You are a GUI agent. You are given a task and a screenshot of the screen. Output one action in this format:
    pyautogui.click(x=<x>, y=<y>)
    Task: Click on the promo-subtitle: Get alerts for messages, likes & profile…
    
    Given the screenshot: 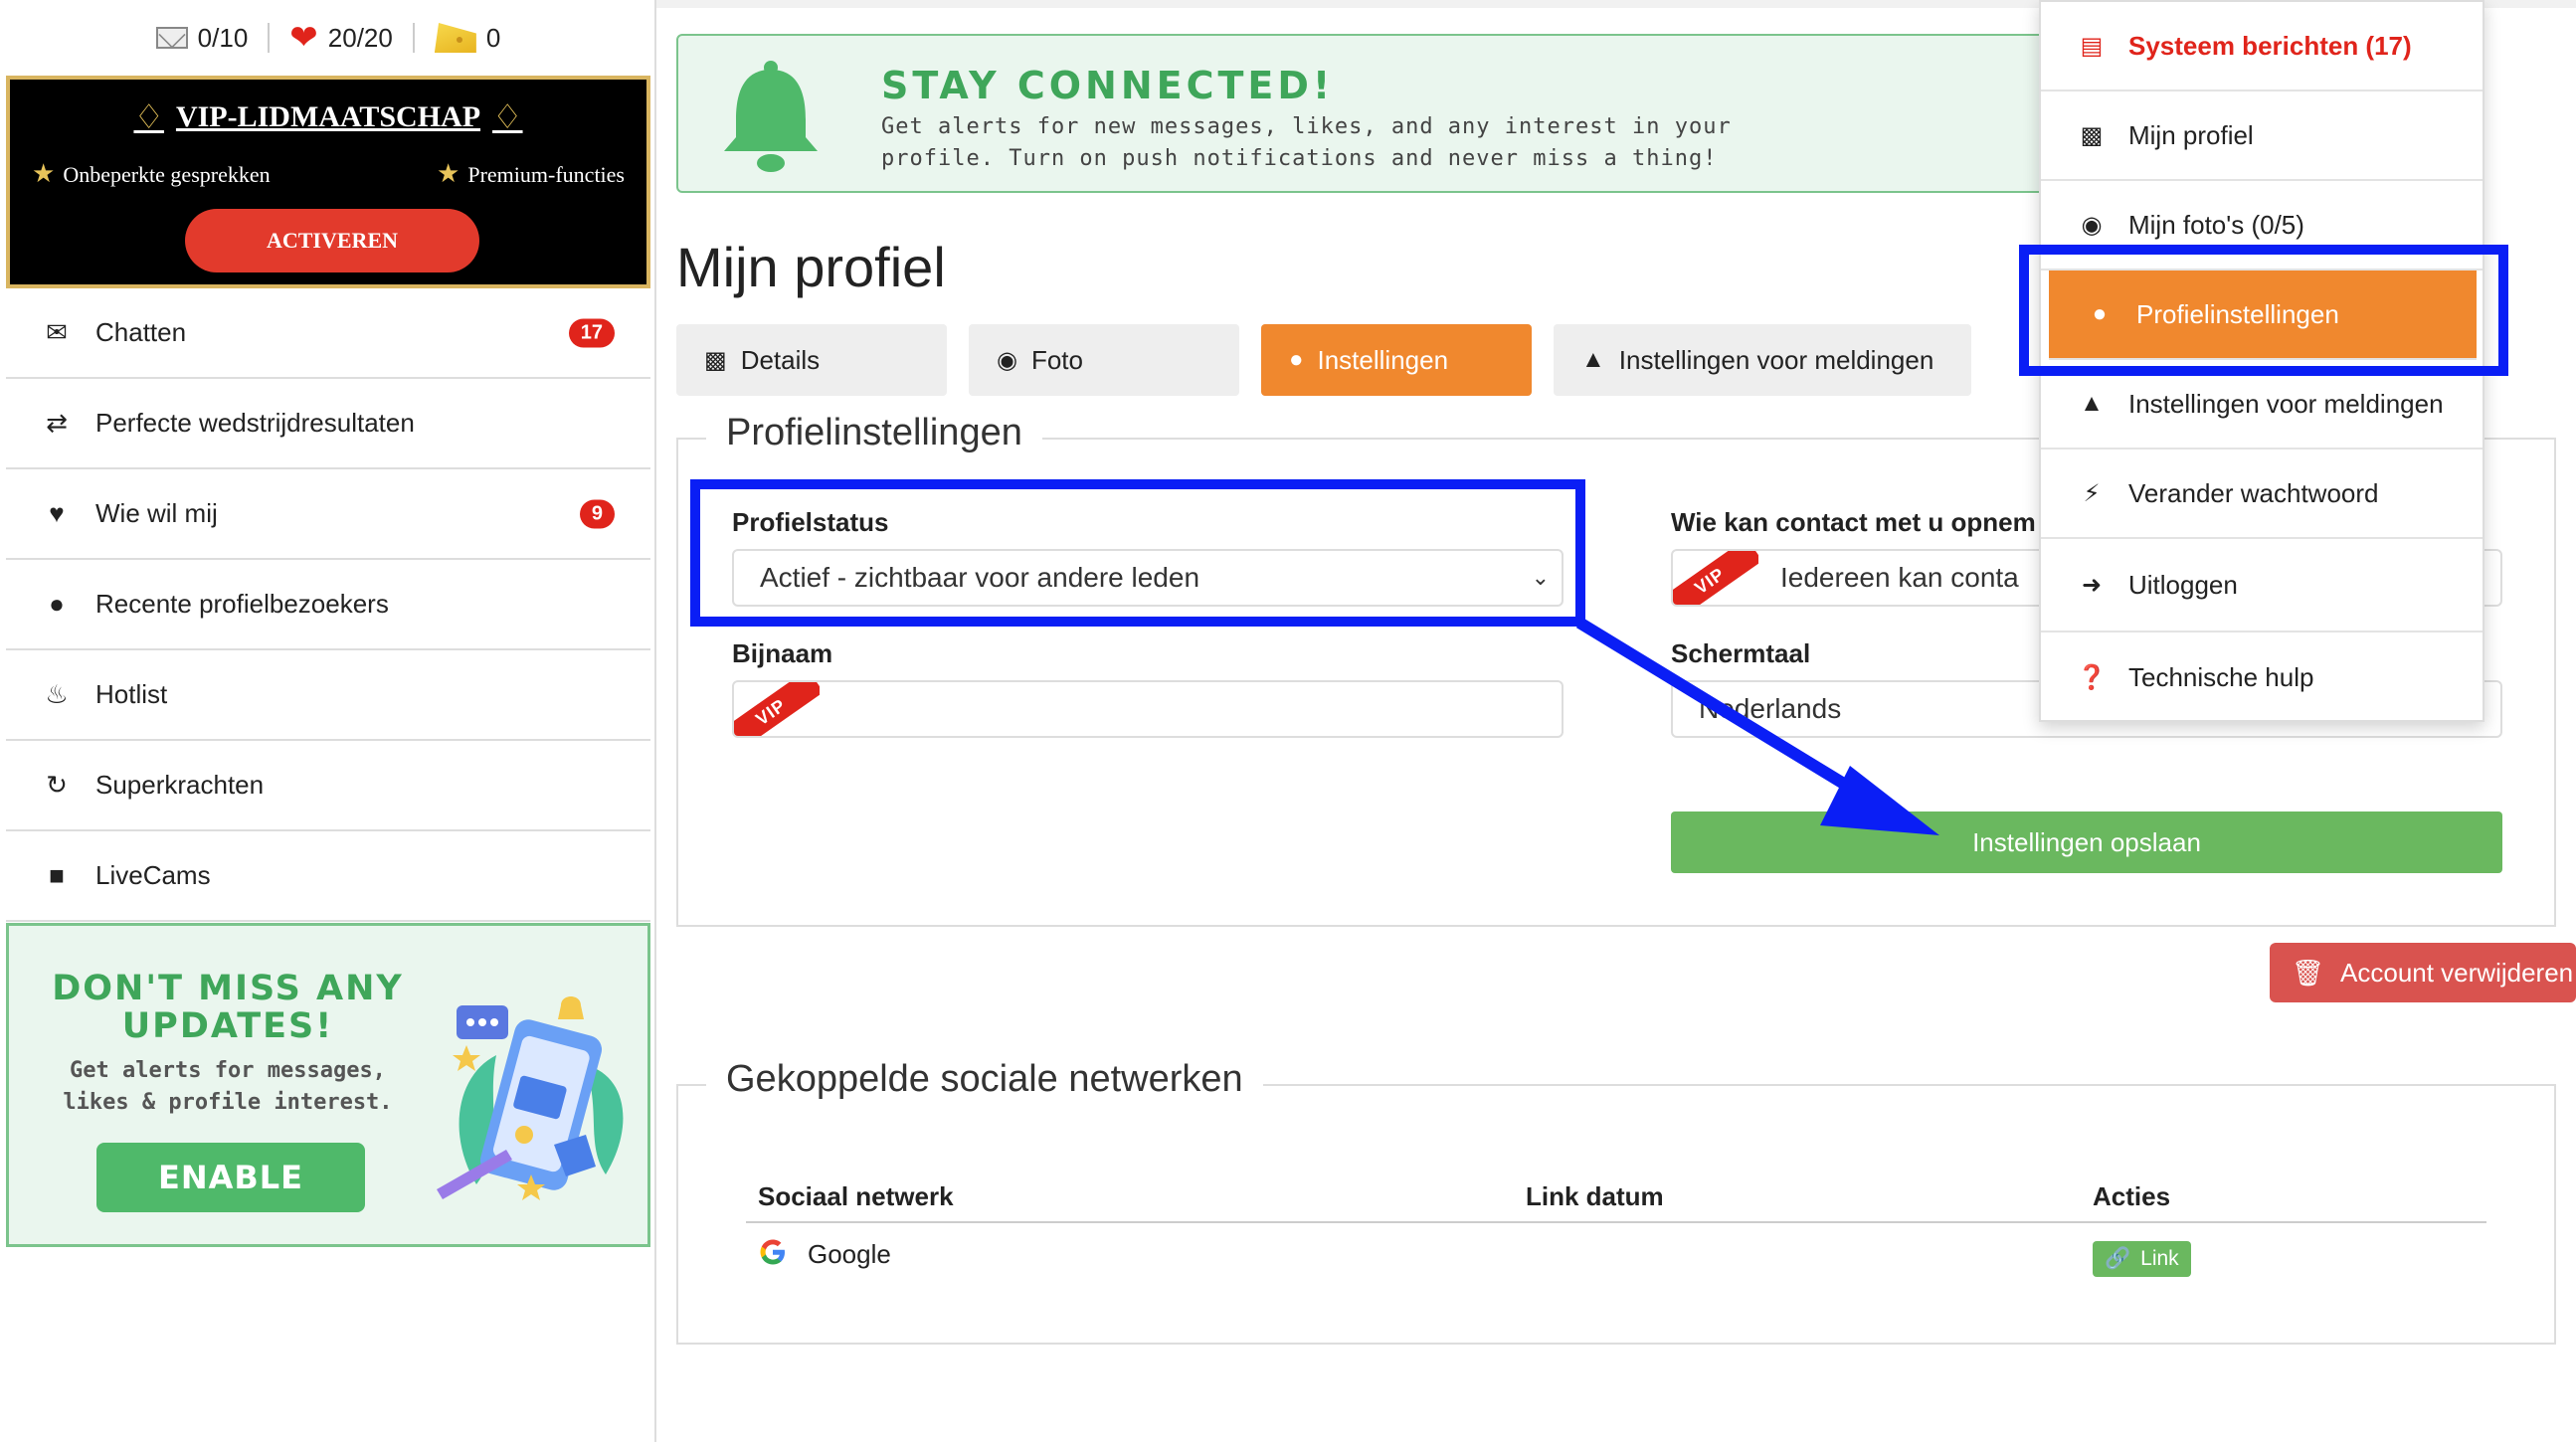 What is the action you would take?
    pyautogui.click(x=228, y=1086)
    